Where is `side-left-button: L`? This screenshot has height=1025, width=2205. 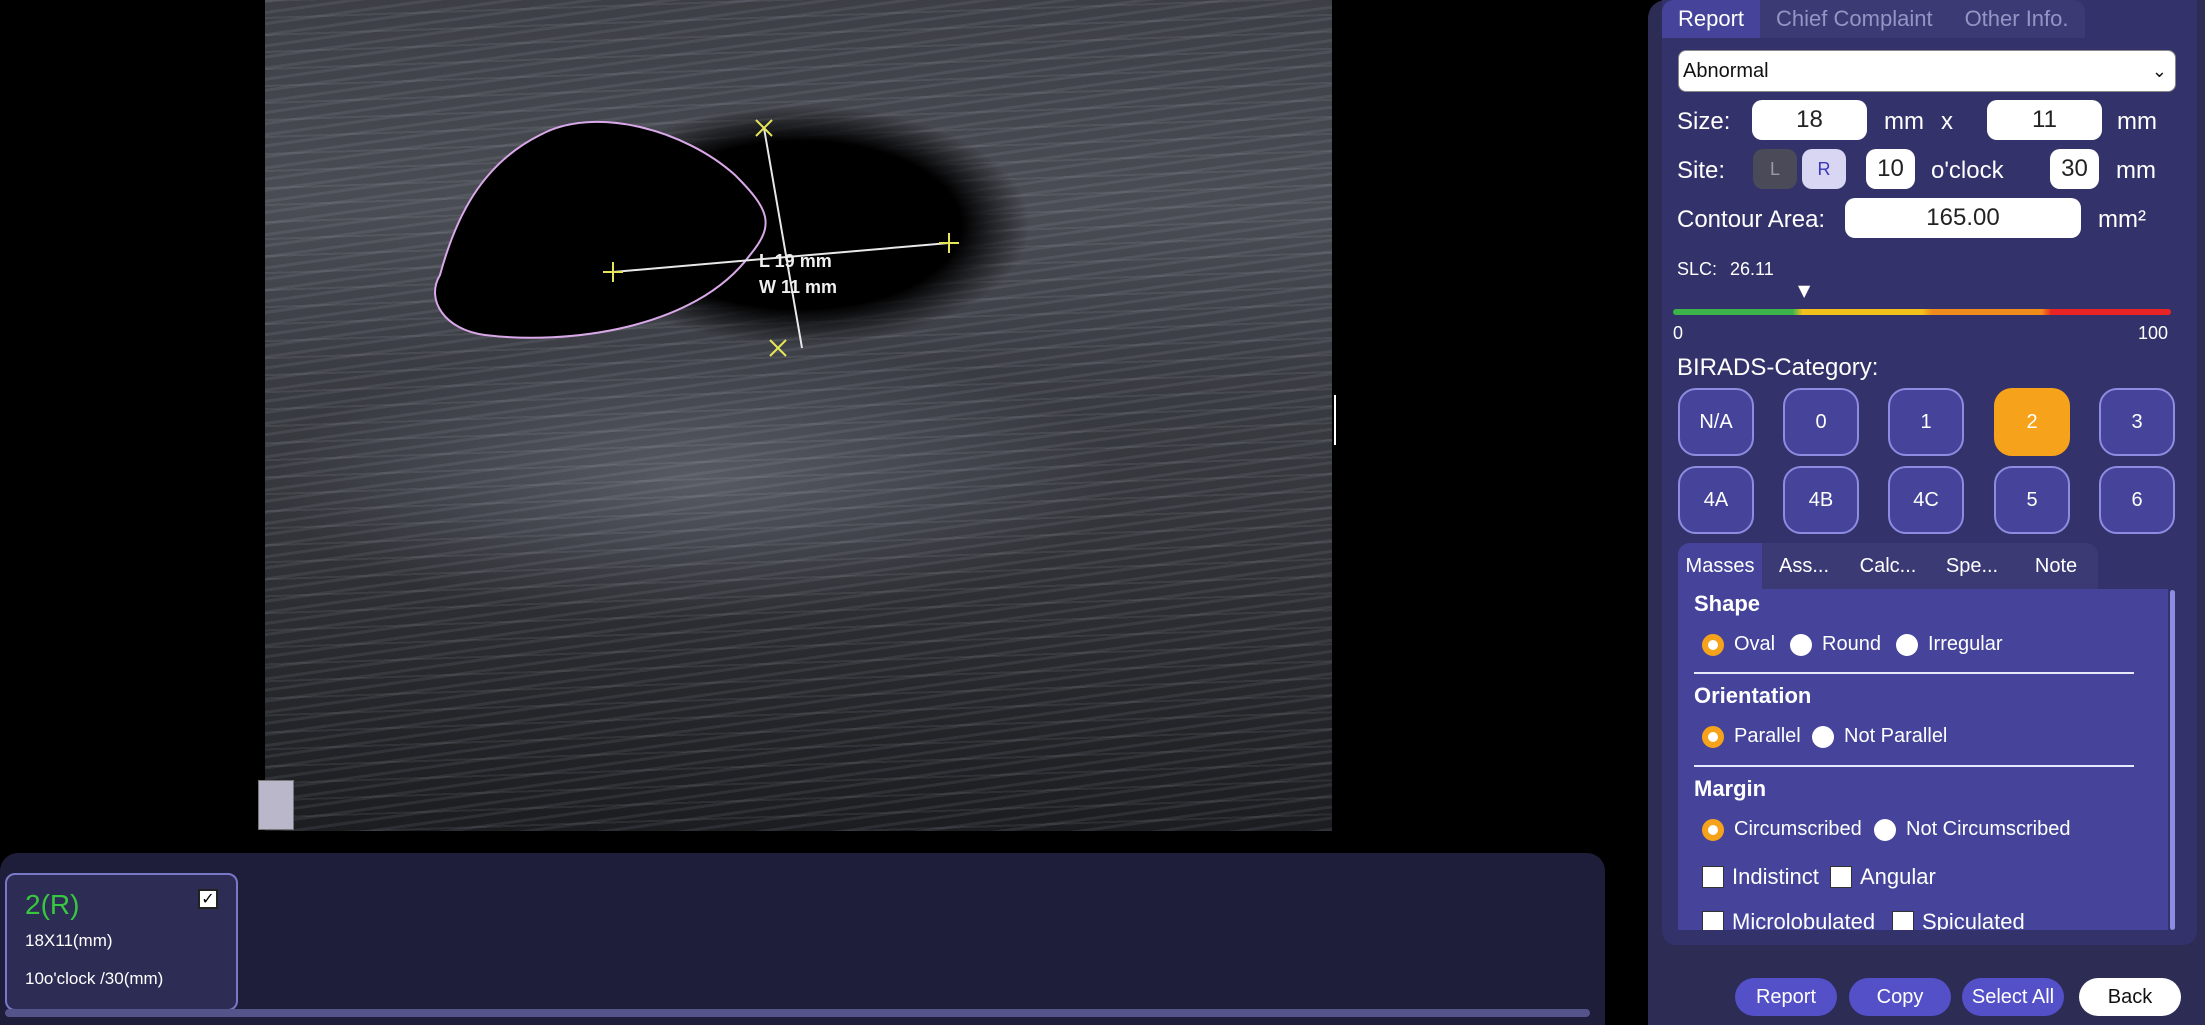 side-left-button: L is located at coordinates (1775, 169).